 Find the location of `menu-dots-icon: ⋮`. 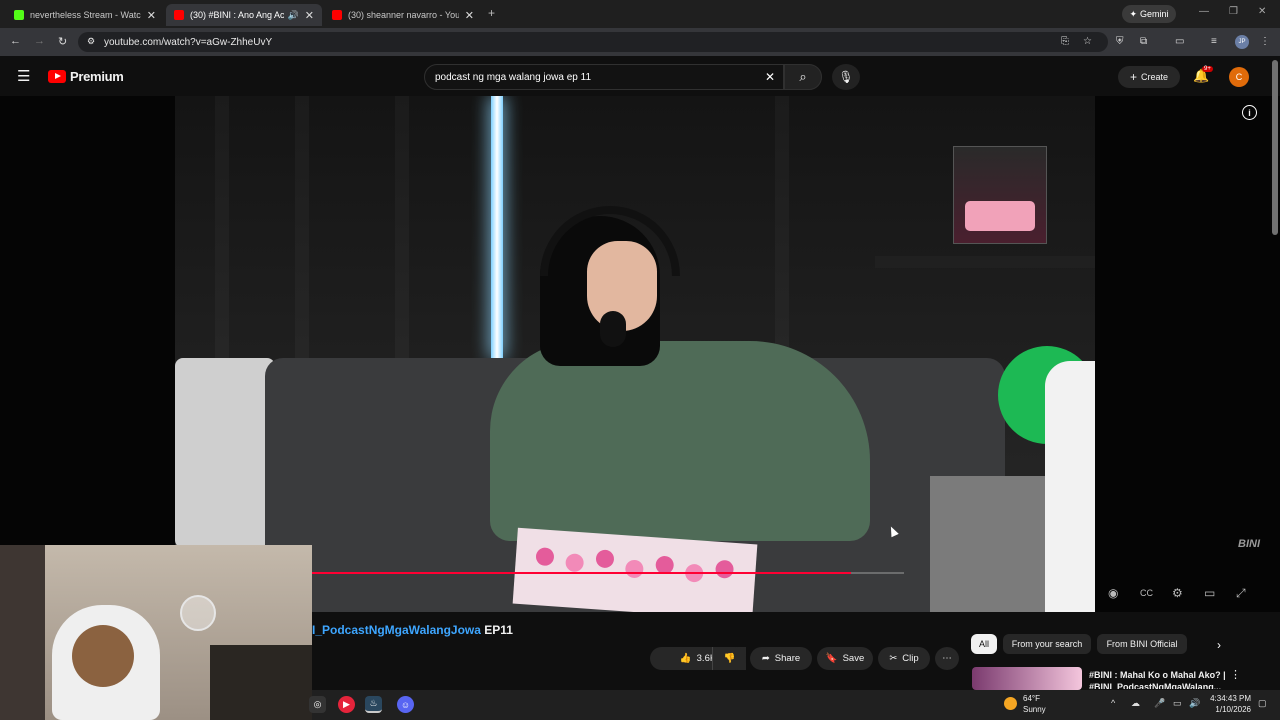

menu-dots-icon: ⋮ is located at coordinates (1265, 41).